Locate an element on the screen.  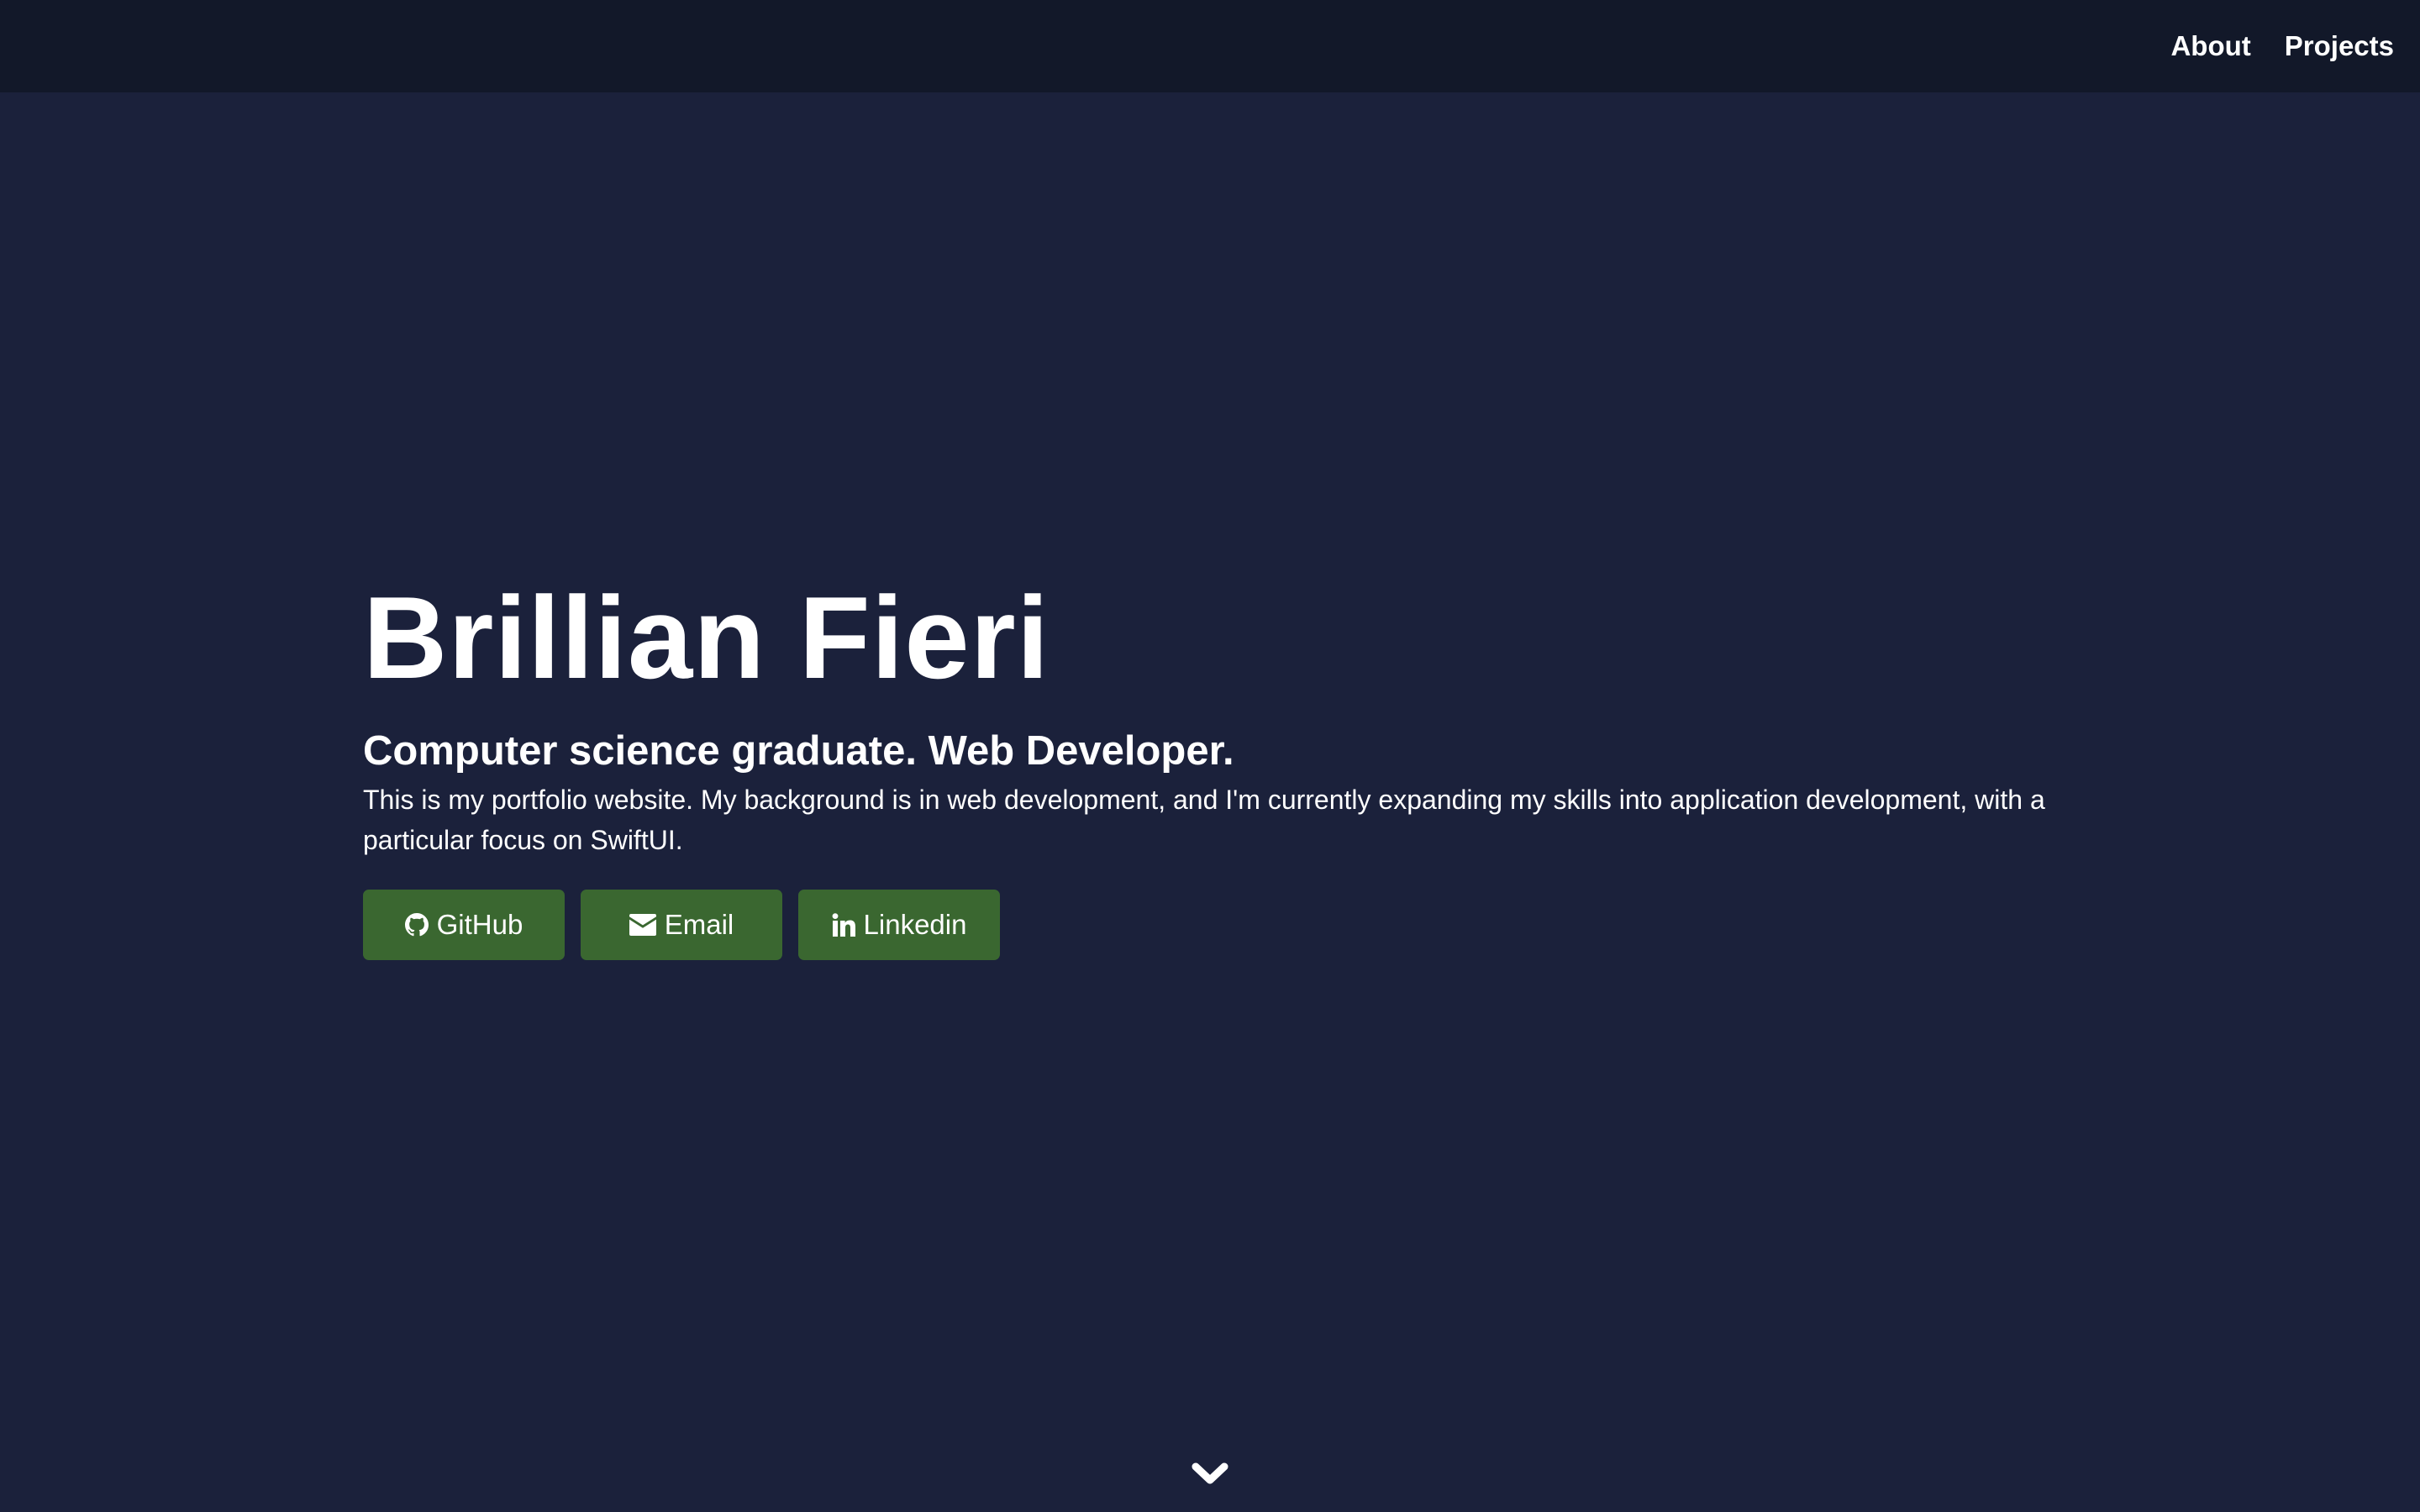
linkedin-icon is located at coordinates (843, 925).